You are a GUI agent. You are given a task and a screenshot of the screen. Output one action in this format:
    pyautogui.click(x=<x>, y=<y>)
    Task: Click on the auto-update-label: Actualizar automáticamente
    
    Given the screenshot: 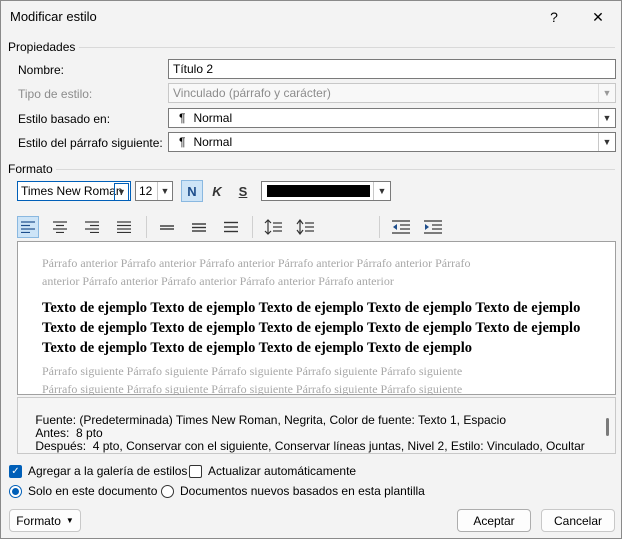 What is the action you would take?
    pyautogui.click(x=282, y=471)
    